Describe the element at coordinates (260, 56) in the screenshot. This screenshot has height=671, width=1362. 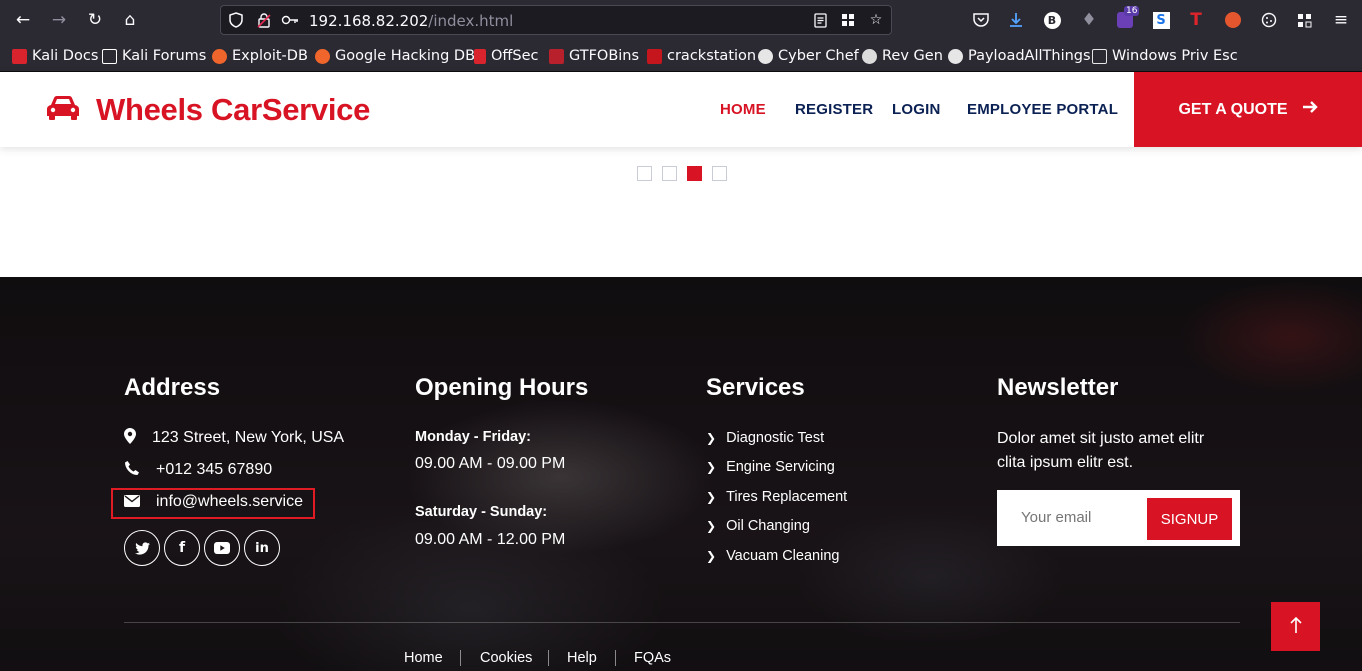
I see `bookmark-exploit-db: Exploit-DB` at that location.